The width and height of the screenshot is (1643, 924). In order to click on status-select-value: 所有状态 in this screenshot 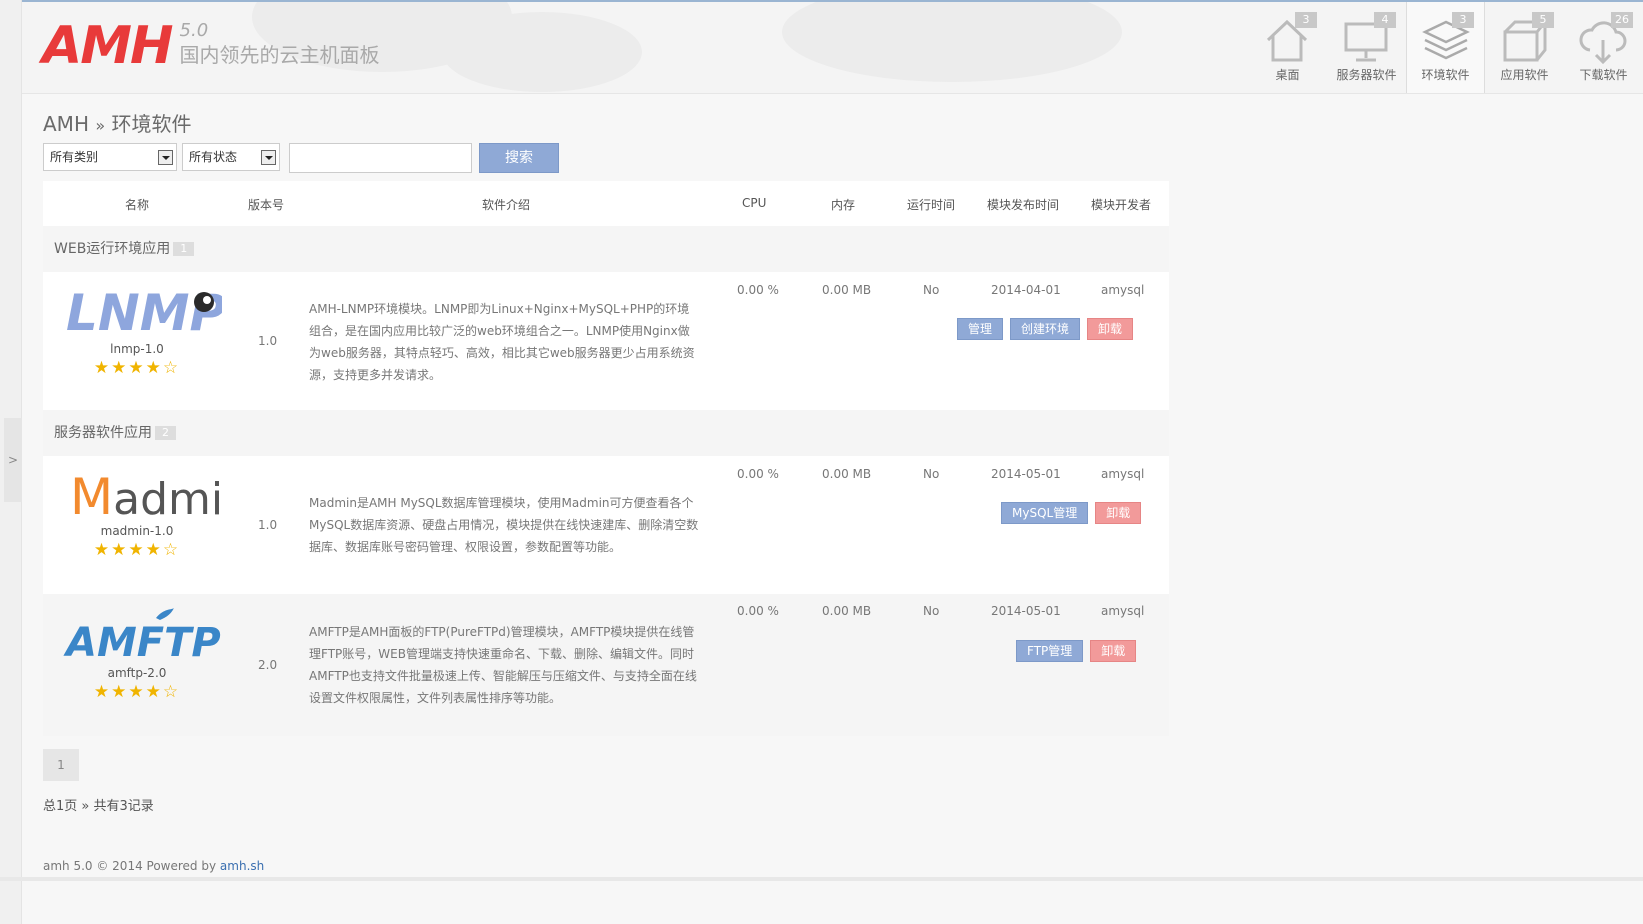, I will do `click(213, 157)`.